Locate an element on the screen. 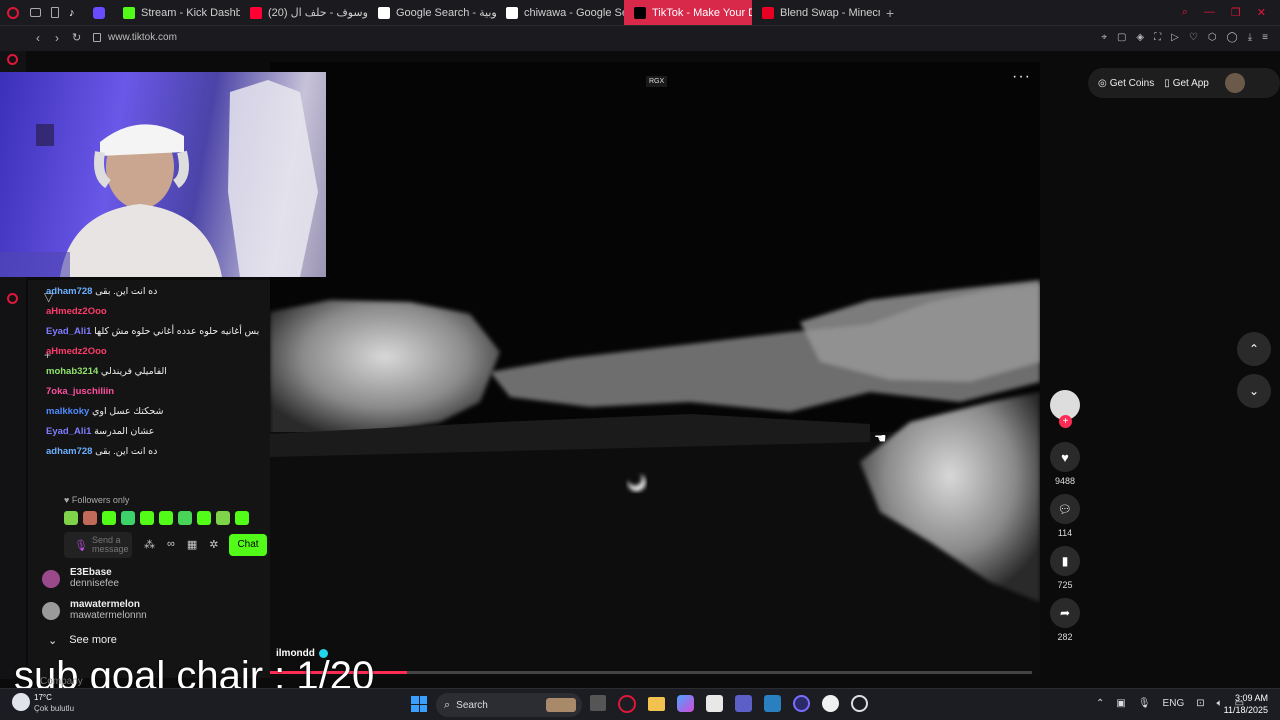 This screenshot has width=1280, height=720. video-progress-track is located at coordinates (651, 672).